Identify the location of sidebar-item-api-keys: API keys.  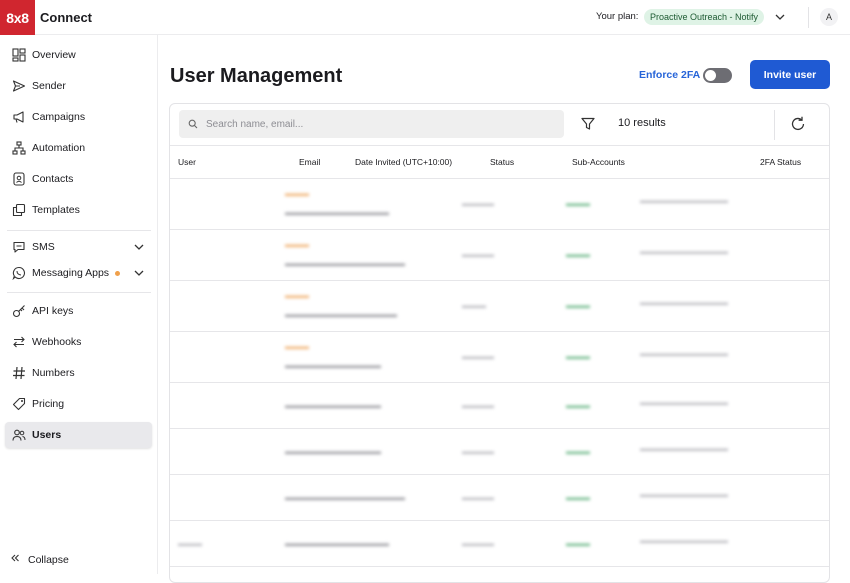
(78, 311).